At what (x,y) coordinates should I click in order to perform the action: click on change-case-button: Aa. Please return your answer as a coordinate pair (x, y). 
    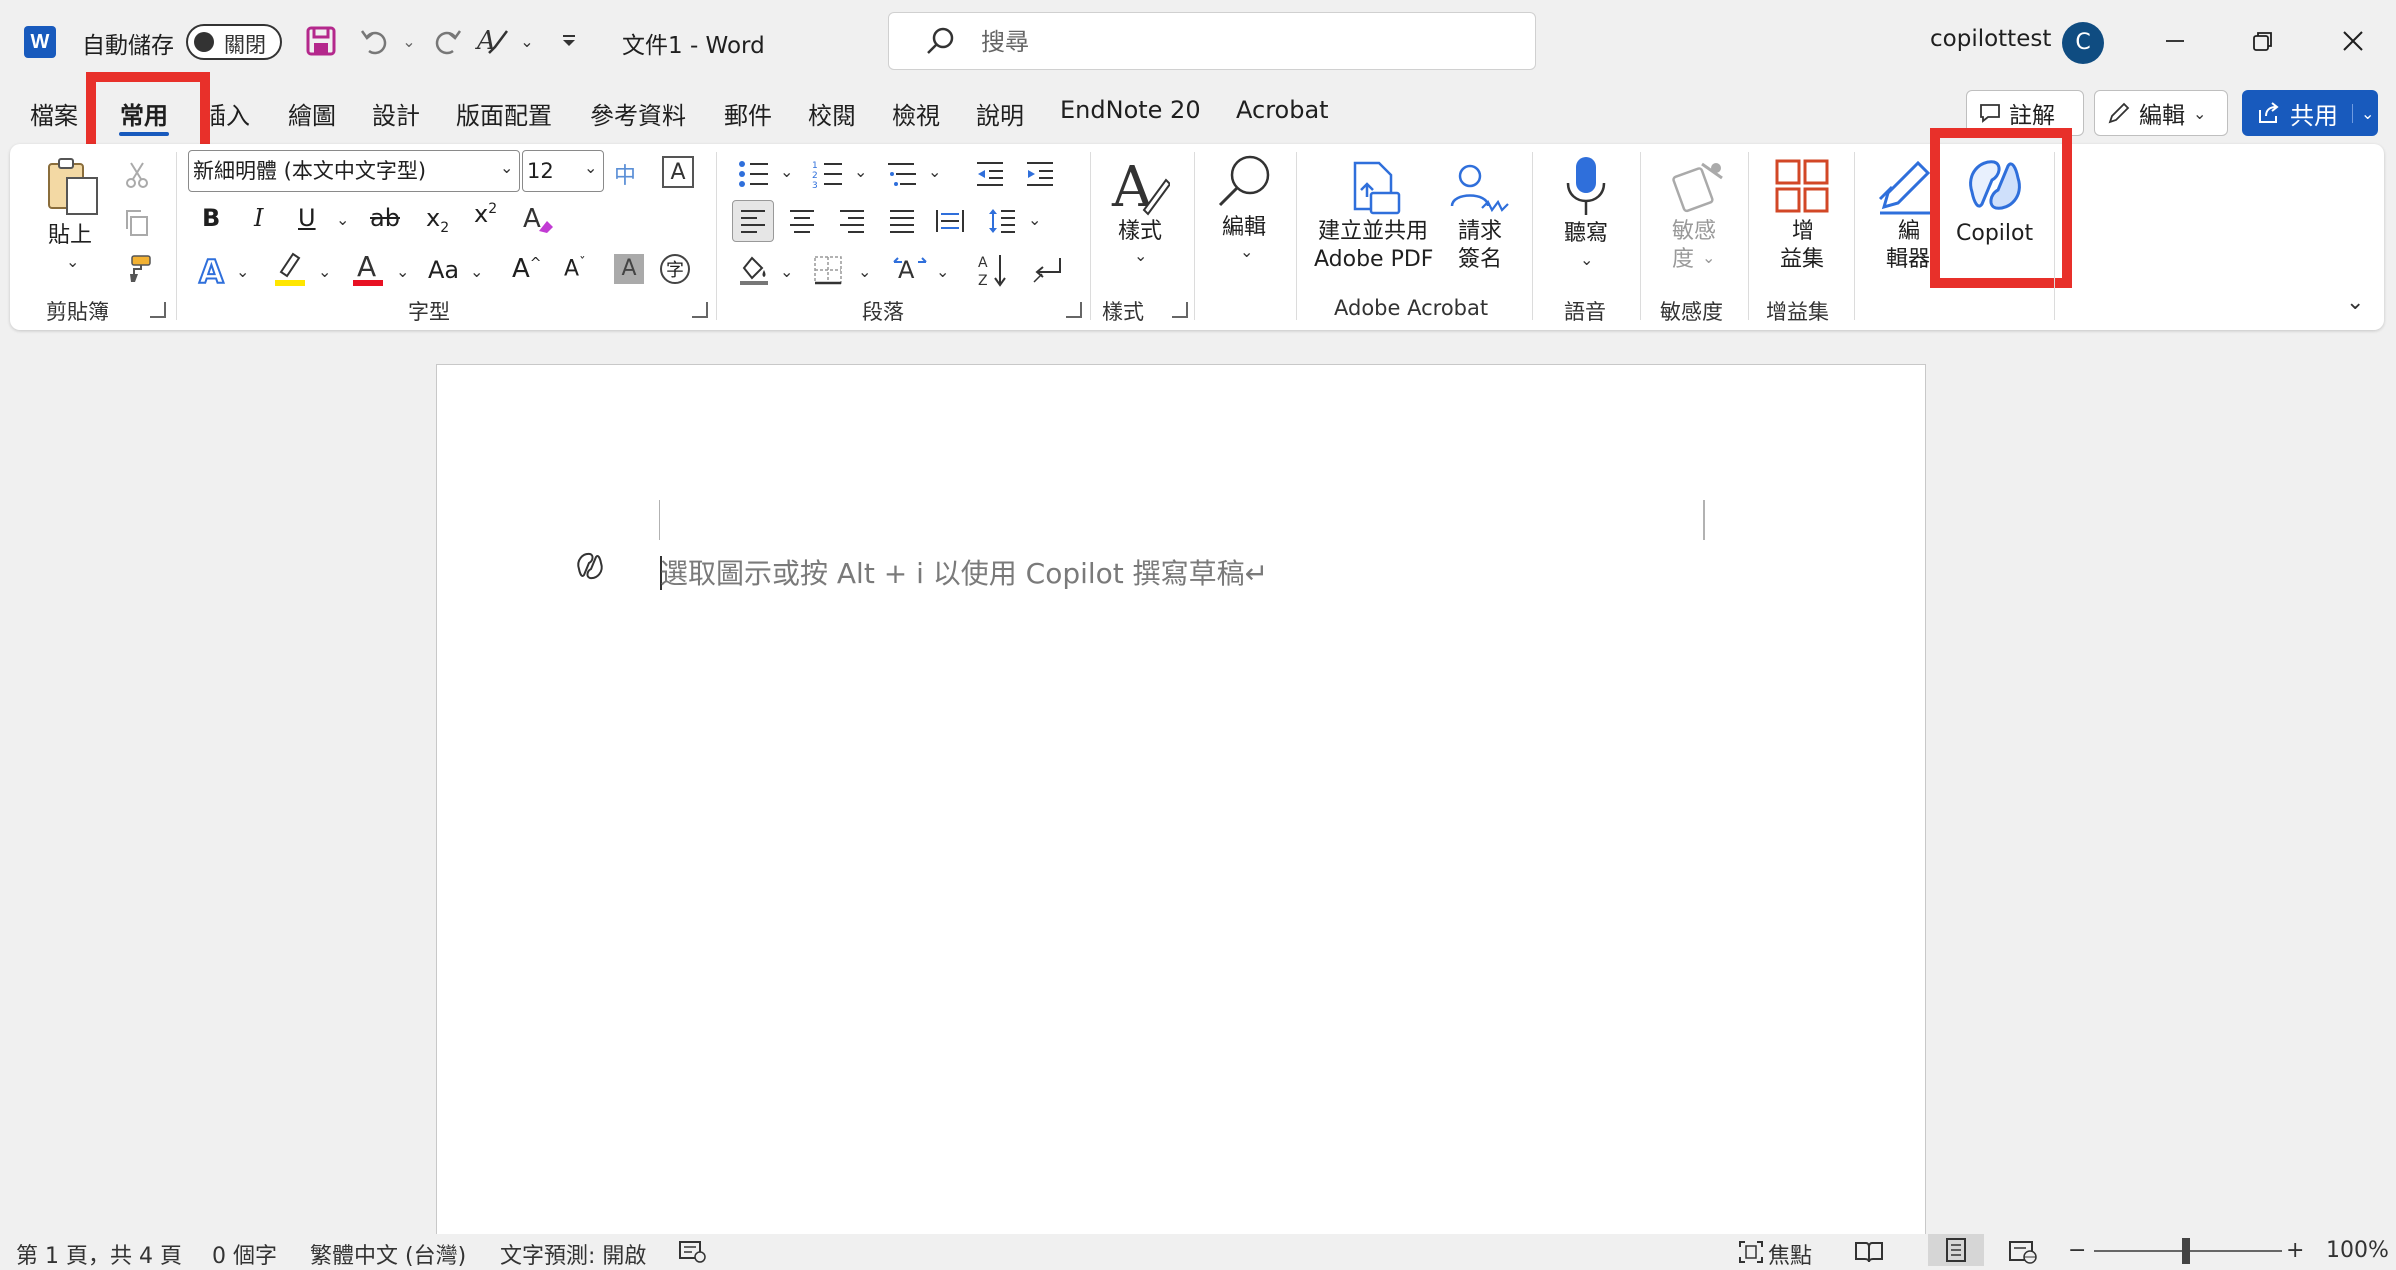
    Looking at the image, I should click on (443, 270).